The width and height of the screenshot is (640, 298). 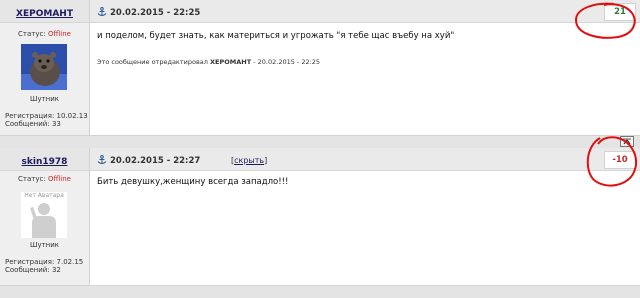 I want to click on arrow-up-icon, so click(x=627, y=141).